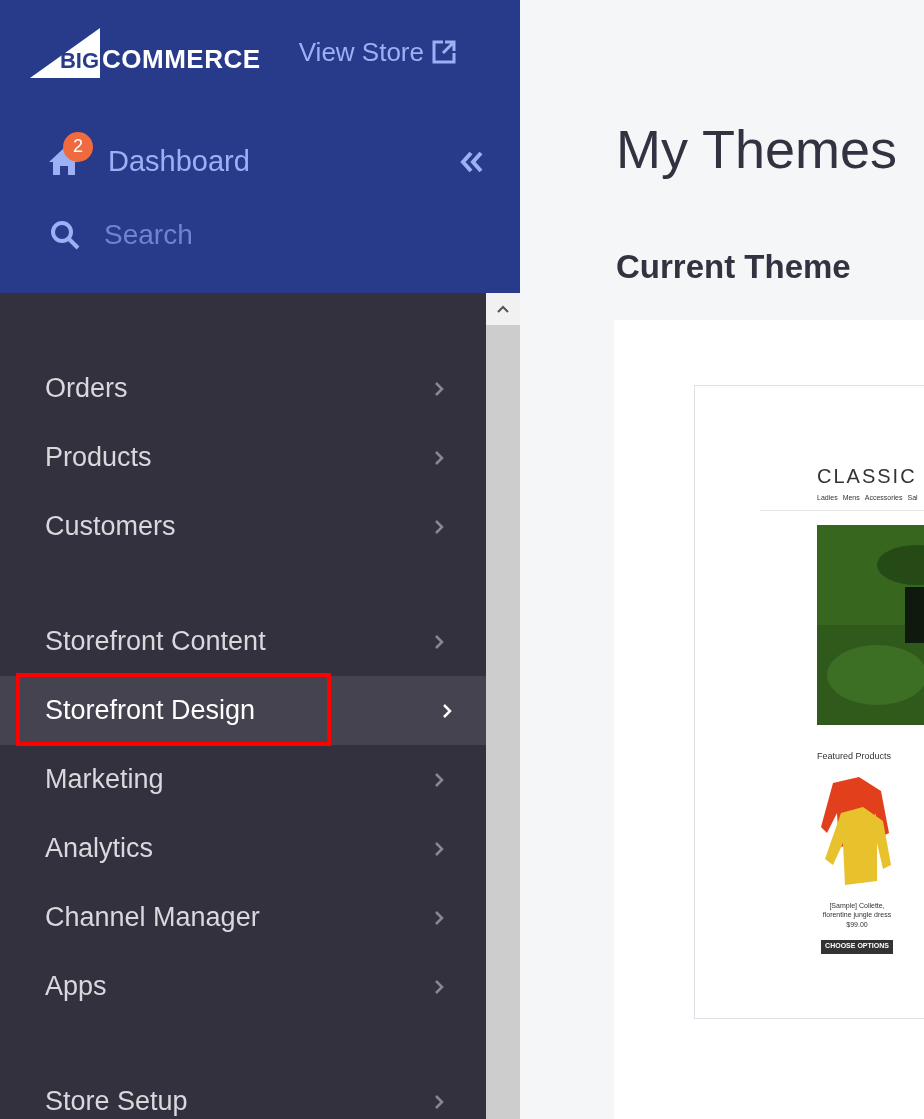  I want to click on collapse-icon, so click(472, 161).